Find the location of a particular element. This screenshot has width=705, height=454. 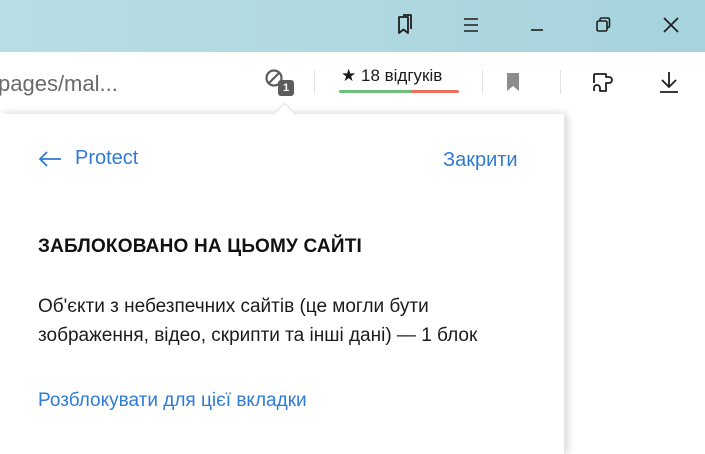

restore-icon is located at coordinates (603, 24).